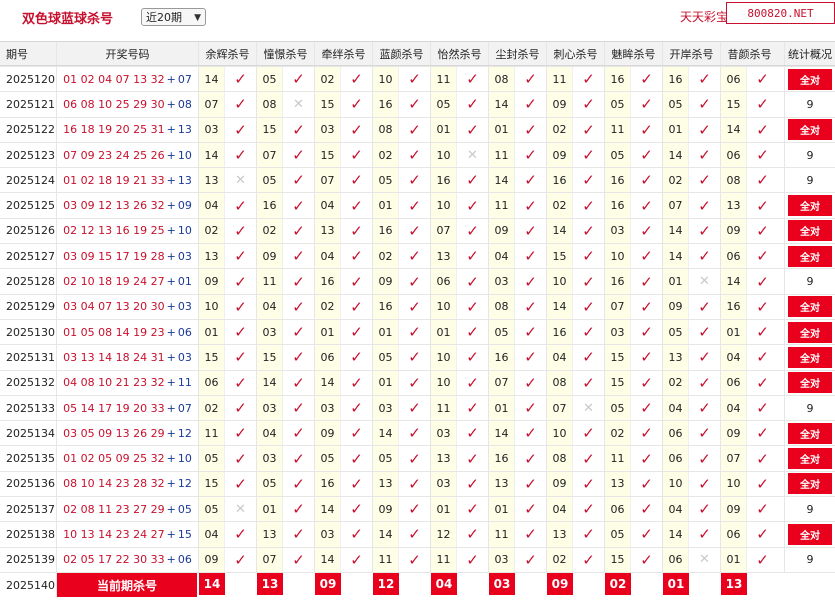 The width and height of the screenshot is (835, 608). Describe the element at coordinates (173, 17) in the screenshot. I see `range-select: 近20期 ▼` at that location.